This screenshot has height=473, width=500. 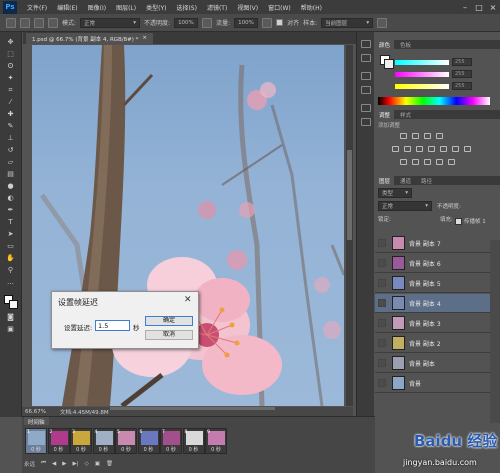 What do you see at coordinates (207, 22) in the screenshot?
I see `pressure-opacity-icon` at bounding box center [207, 22].